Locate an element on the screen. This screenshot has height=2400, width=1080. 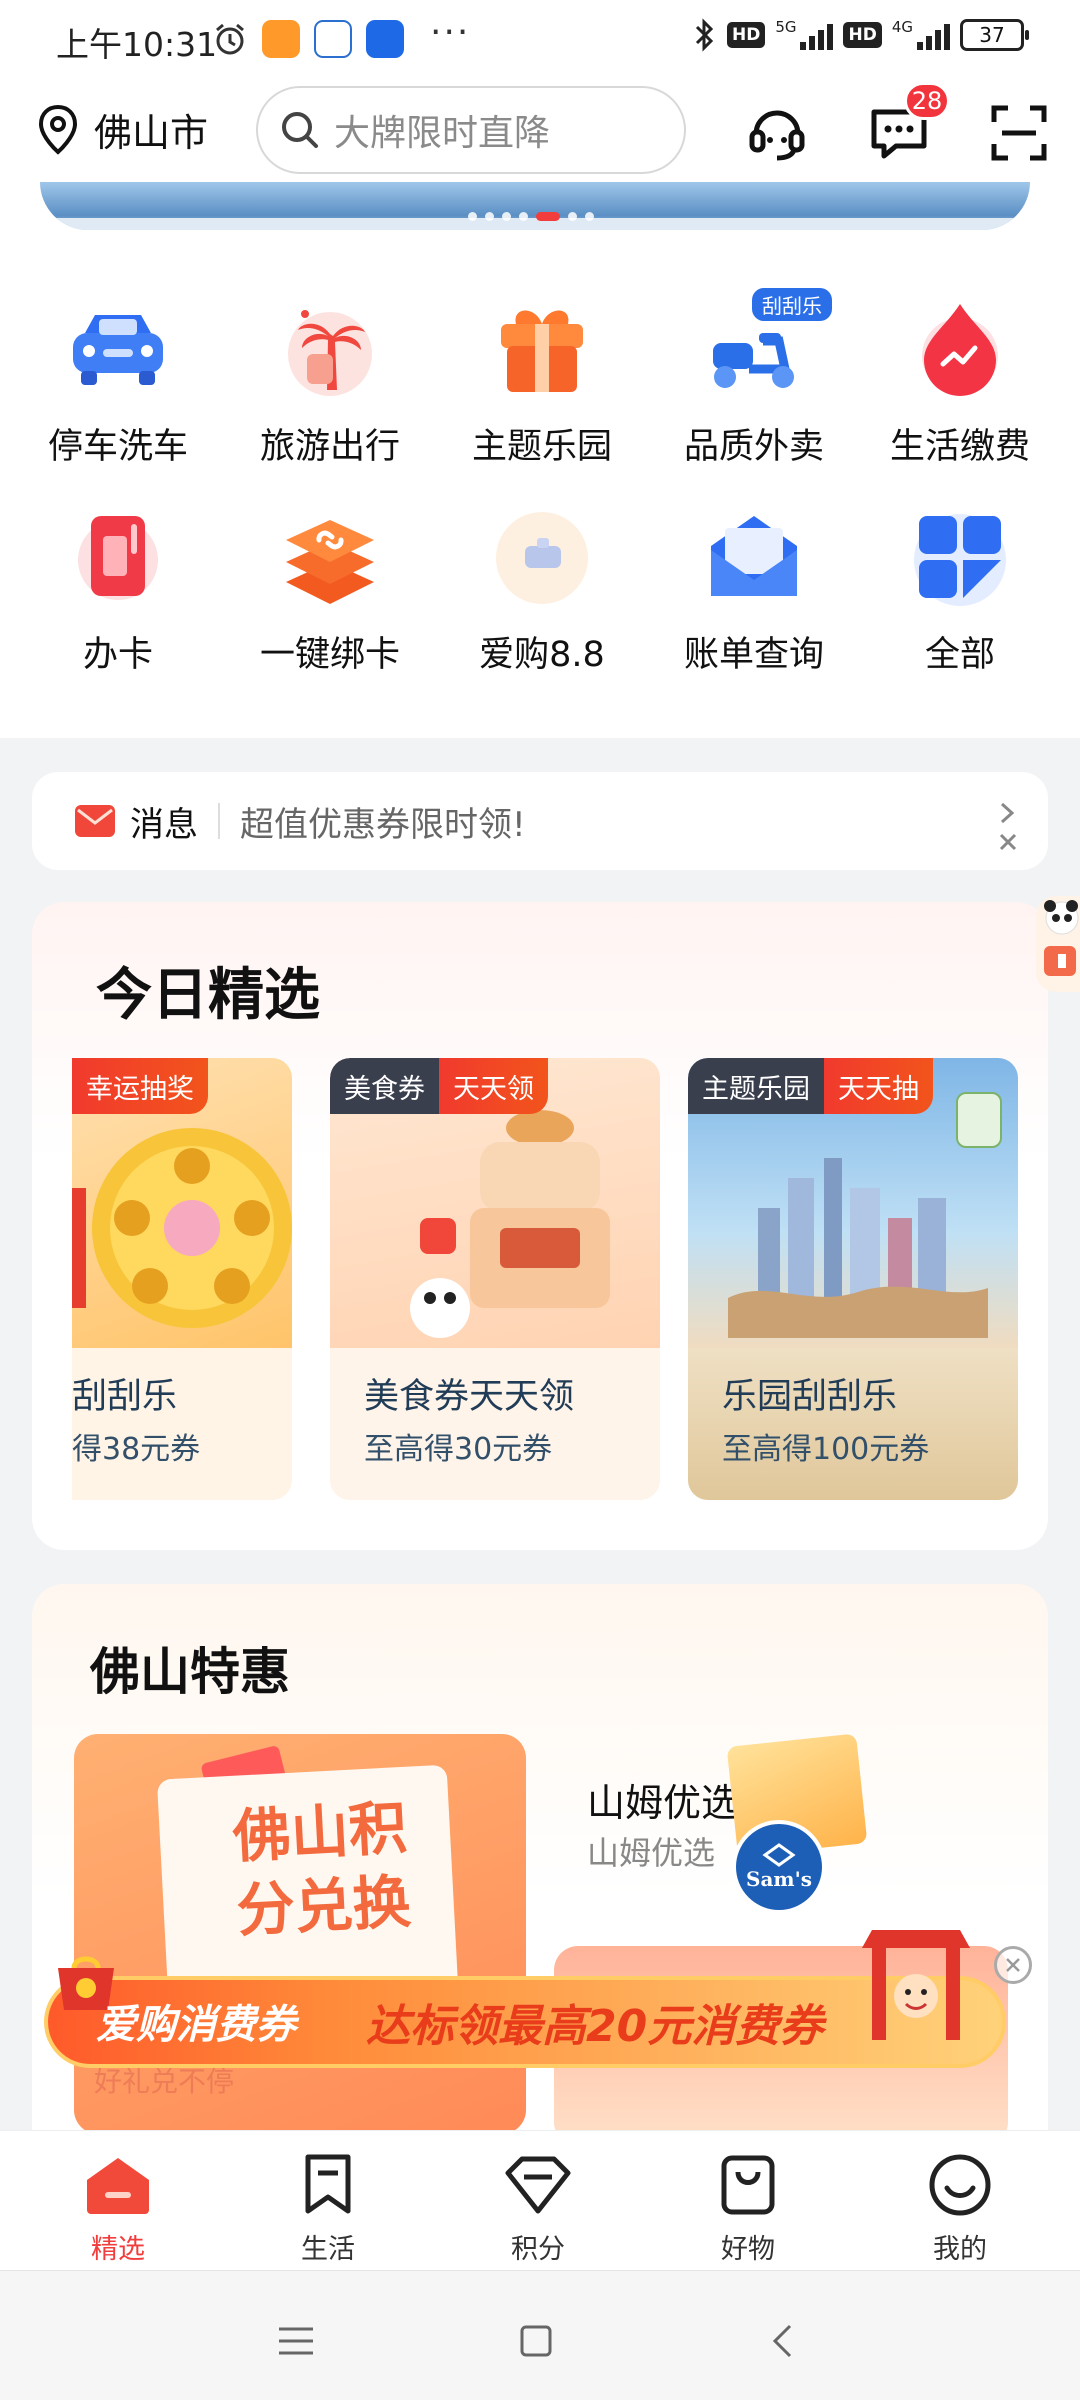
banner-carousel is located at coordinates (540, 227).